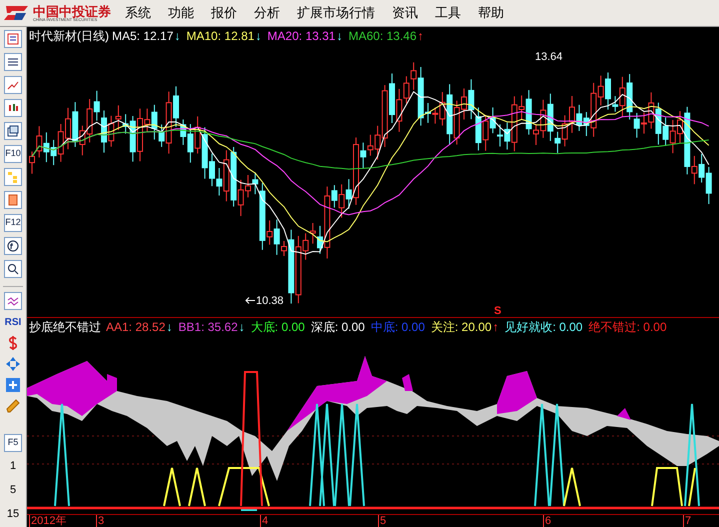 Image resolution: width=719 pixels, height=527 pixels. What do you see at coordinates (336, 13) in the screenshot?
I see `menu-item: 扩展市场行情` at bounding box center [336, 13].